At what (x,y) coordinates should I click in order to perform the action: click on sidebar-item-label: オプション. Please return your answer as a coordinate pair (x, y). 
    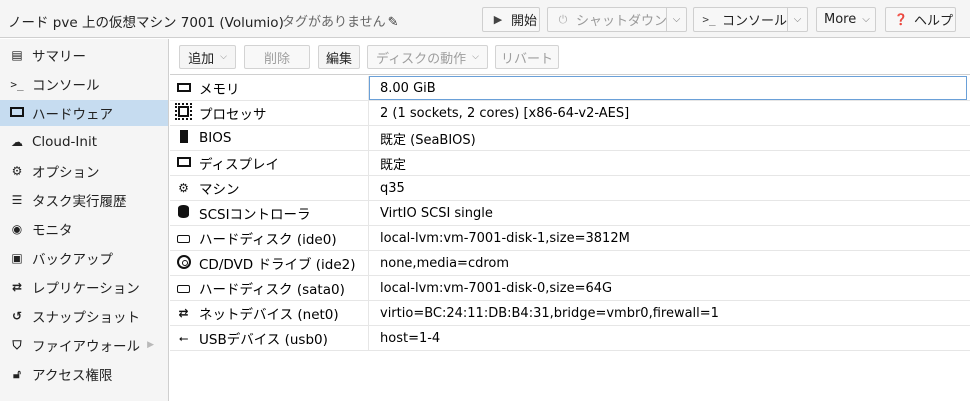
    Looking at the image, I should click on (66, 173).